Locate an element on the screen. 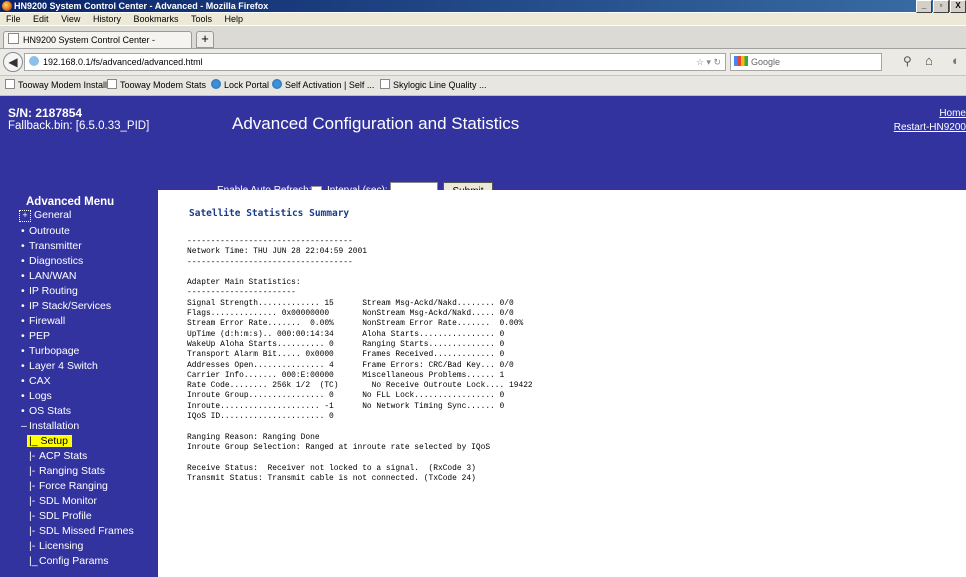 This screenshot has height=577, width=966. bookmark-lock-portal: Lock Portal is located at coordinates (240, 85).